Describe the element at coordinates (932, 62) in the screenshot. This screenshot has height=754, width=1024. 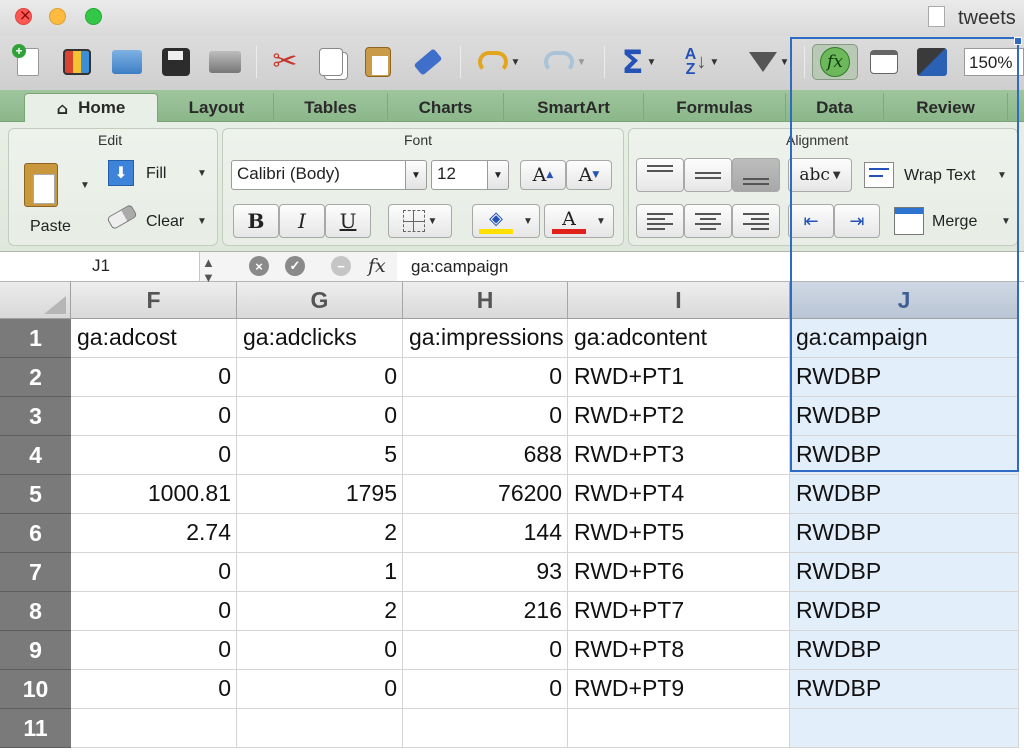
I see `media-browser-button` at that location.